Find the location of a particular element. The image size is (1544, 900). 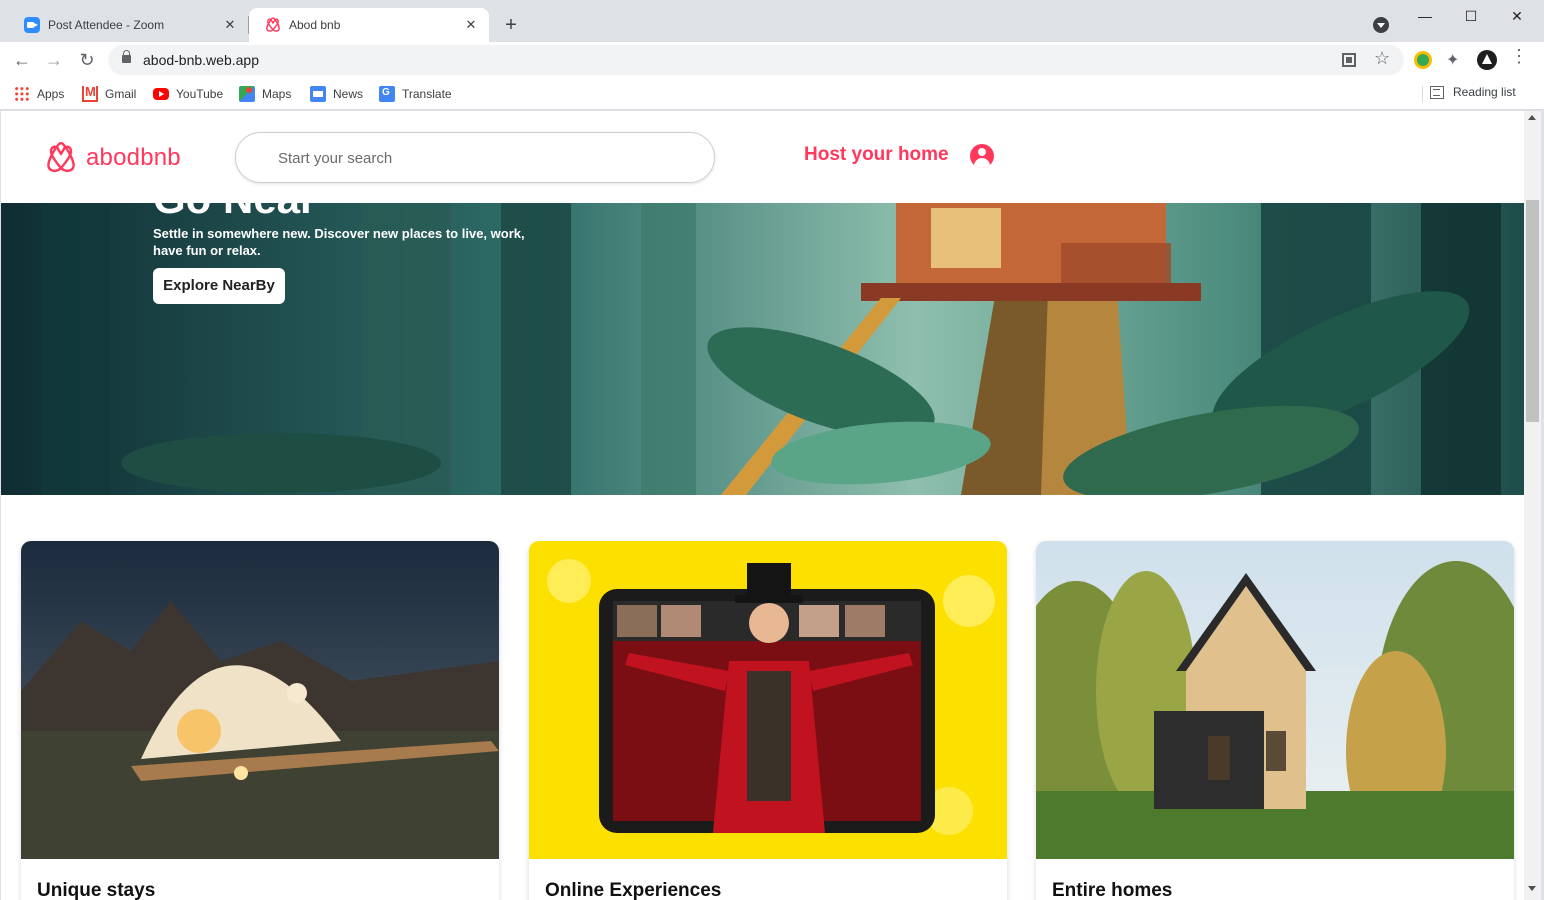

bookmark-label: Translate is located at coordinates (427, 94).